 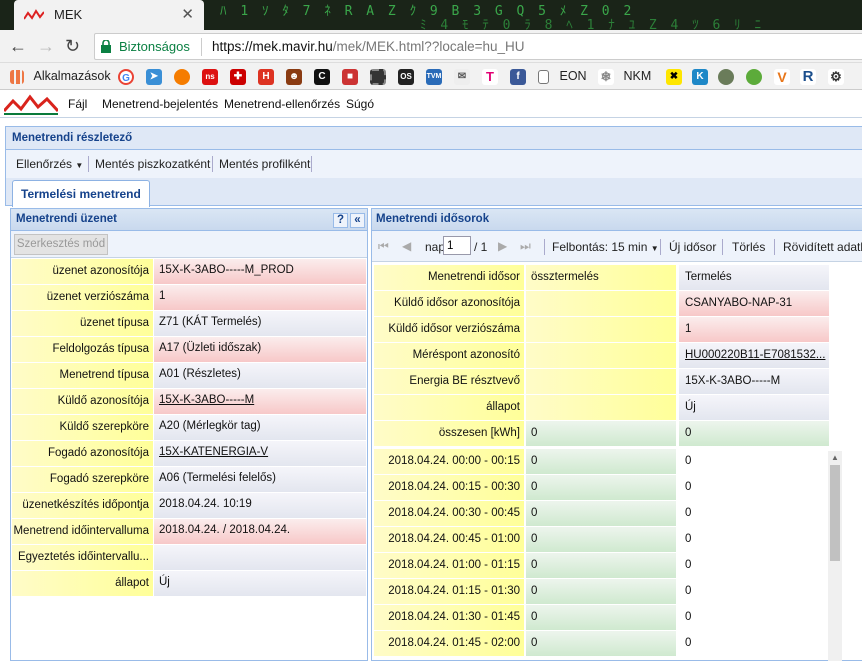 I want to click on menu-file: Fájl, so click(x=77, y=104).